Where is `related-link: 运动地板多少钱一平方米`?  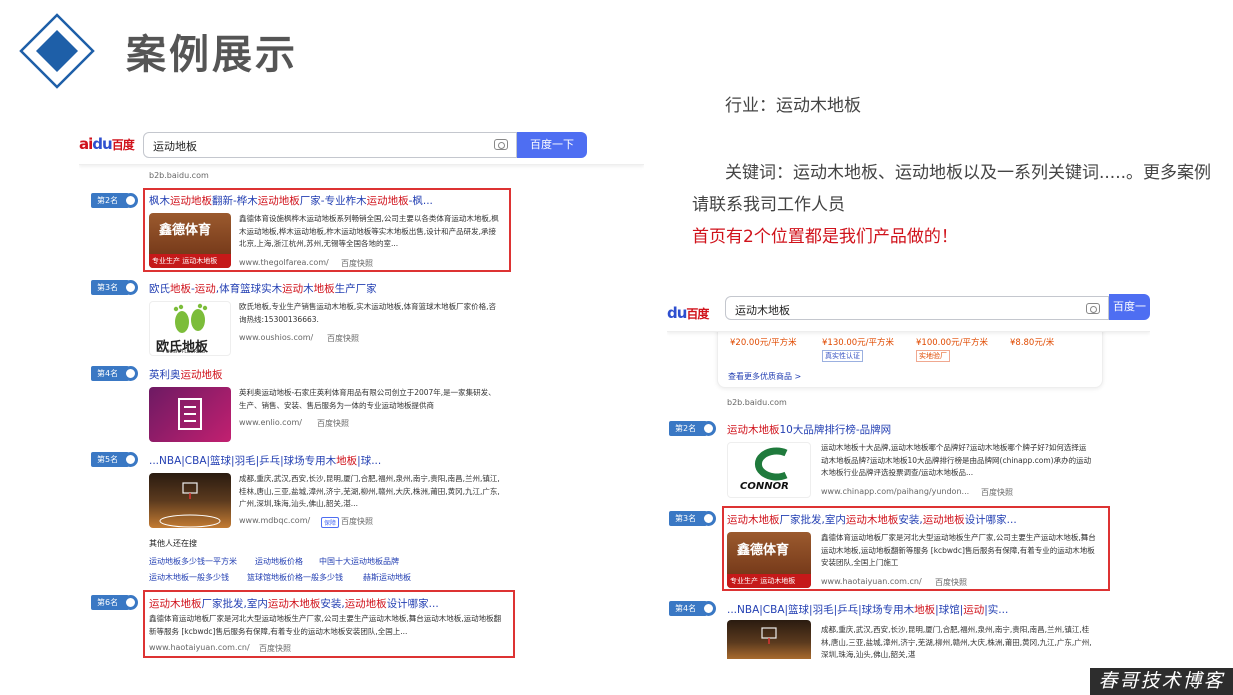 related-link: 运动地板多少钱一平方米 is located at coordinates (193, 561).